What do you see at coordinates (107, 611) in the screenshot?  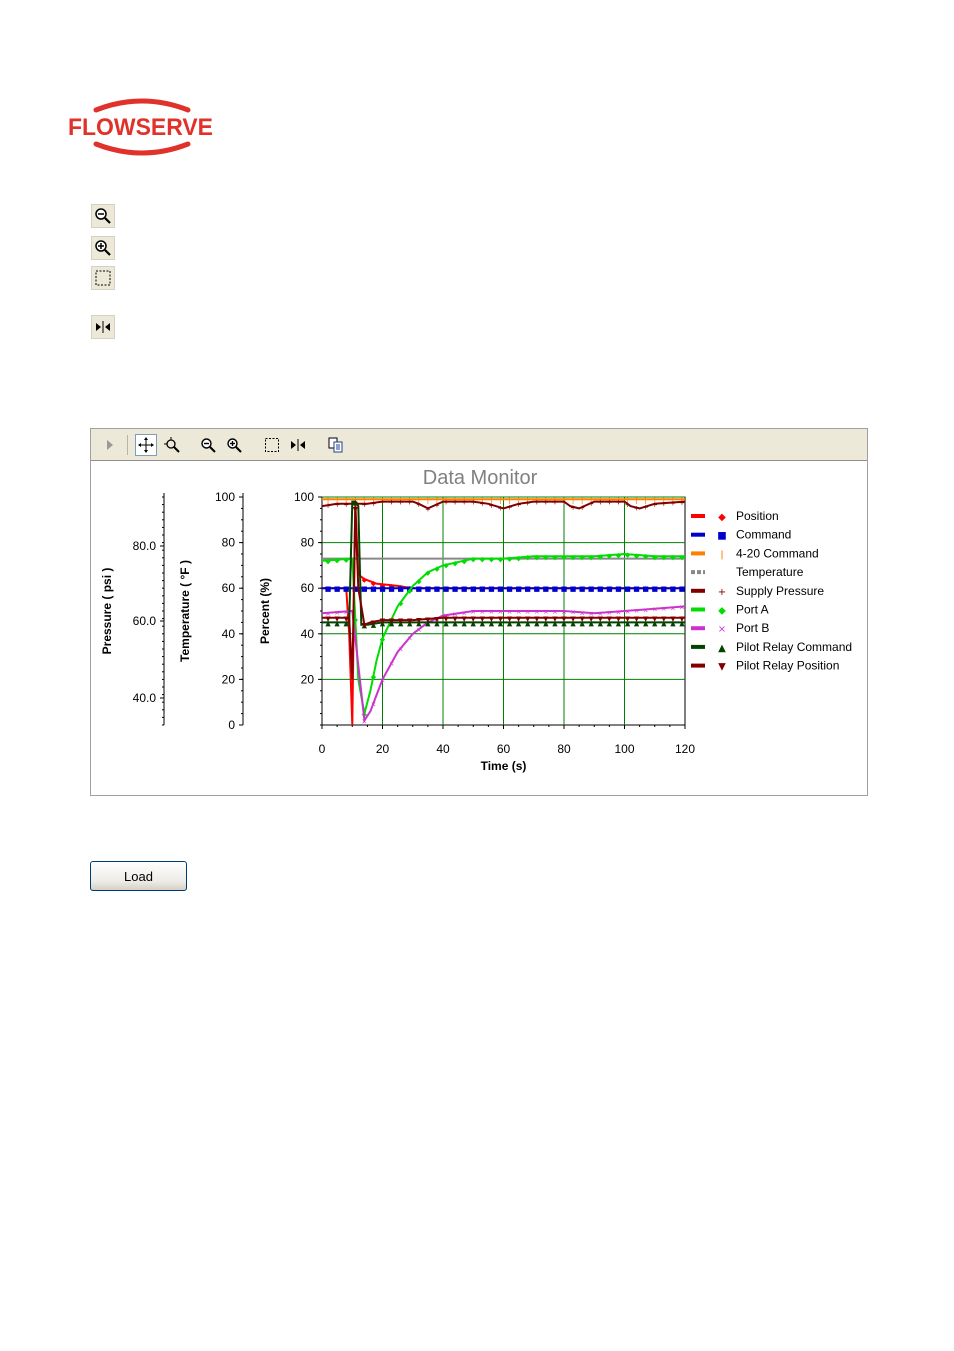 I see `pressure-axis-label: Pressure ( psi )` at bounding box center [107, 611].